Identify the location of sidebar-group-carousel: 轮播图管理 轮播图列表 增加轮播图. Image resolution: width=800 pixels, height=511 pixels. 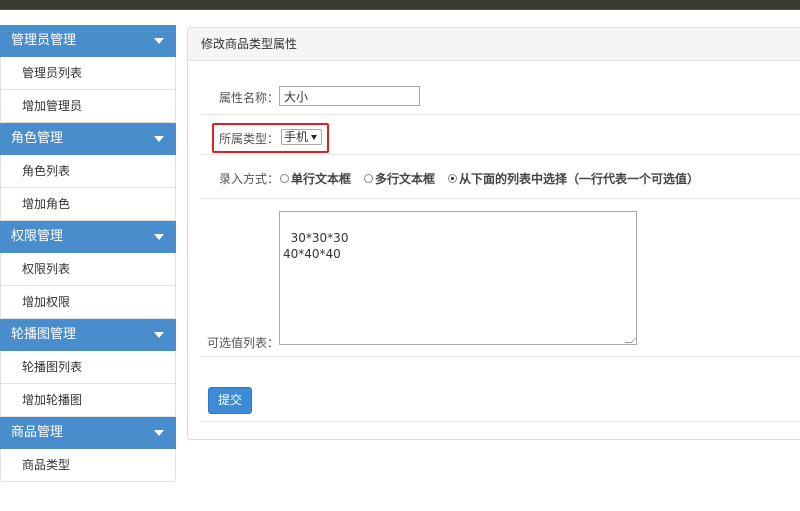
(88, 368).